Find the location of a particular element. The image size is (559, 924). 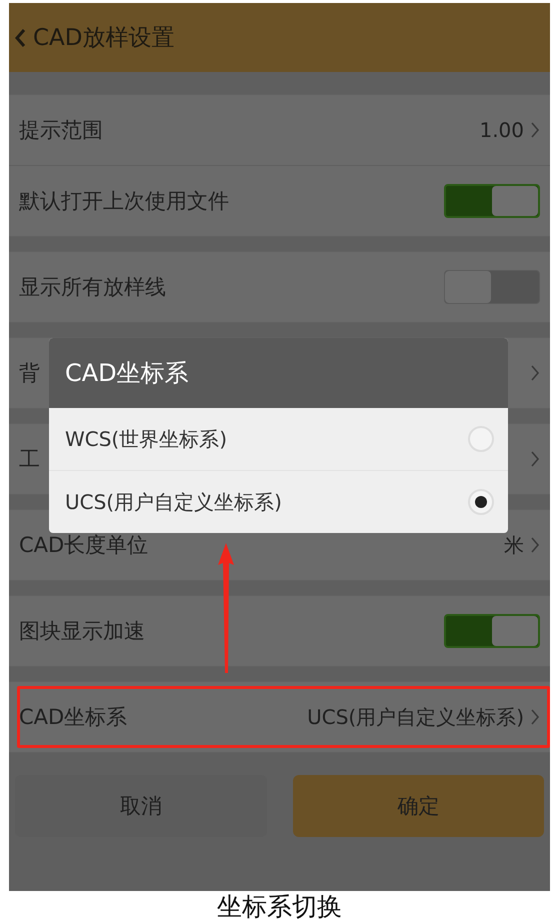

setting-label: CAD长度单位 is located at coordinates (83, 545).